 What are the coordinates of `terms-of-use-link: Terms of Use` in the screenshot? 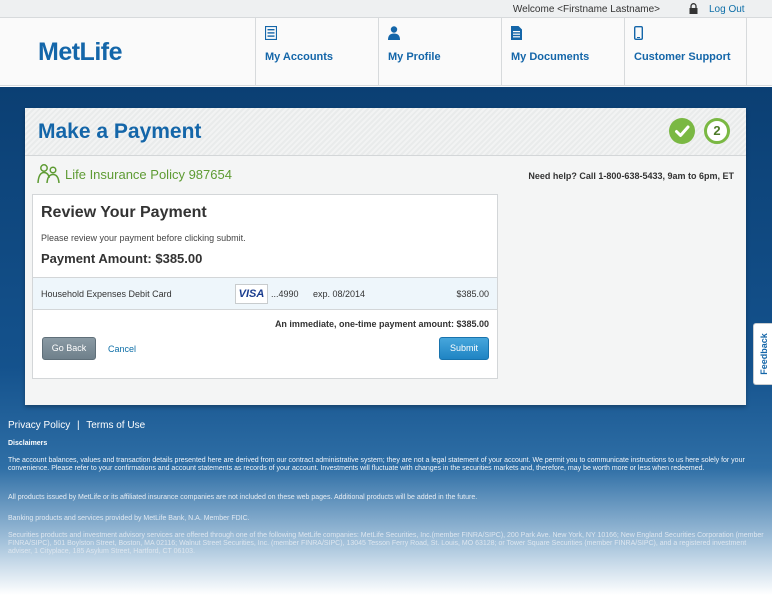 It's located at (115, 425).